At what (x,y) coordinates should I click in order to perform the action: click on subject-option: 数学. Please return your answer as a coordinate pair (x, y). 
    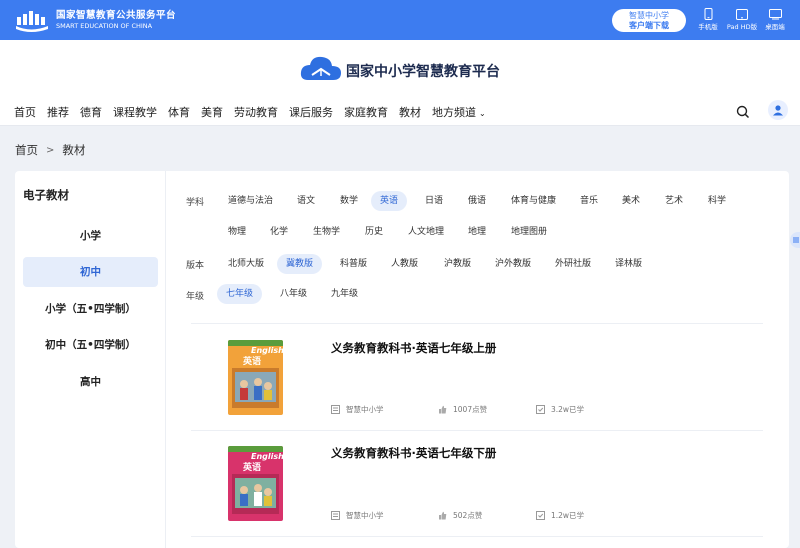
    Looking at the image, I should click on (349, 201).